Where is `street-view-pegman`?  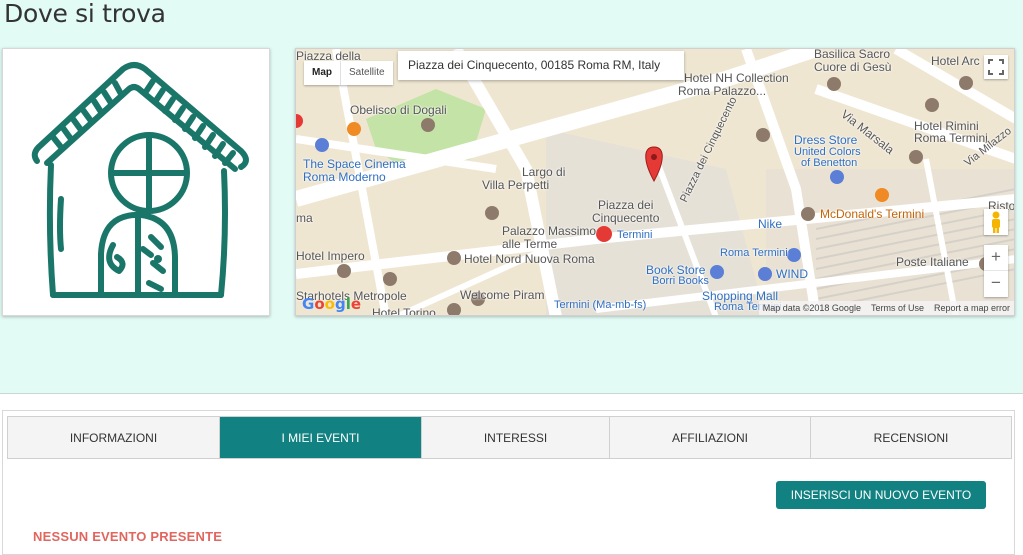 street-view-pegman is located at coordinates (996, 222).